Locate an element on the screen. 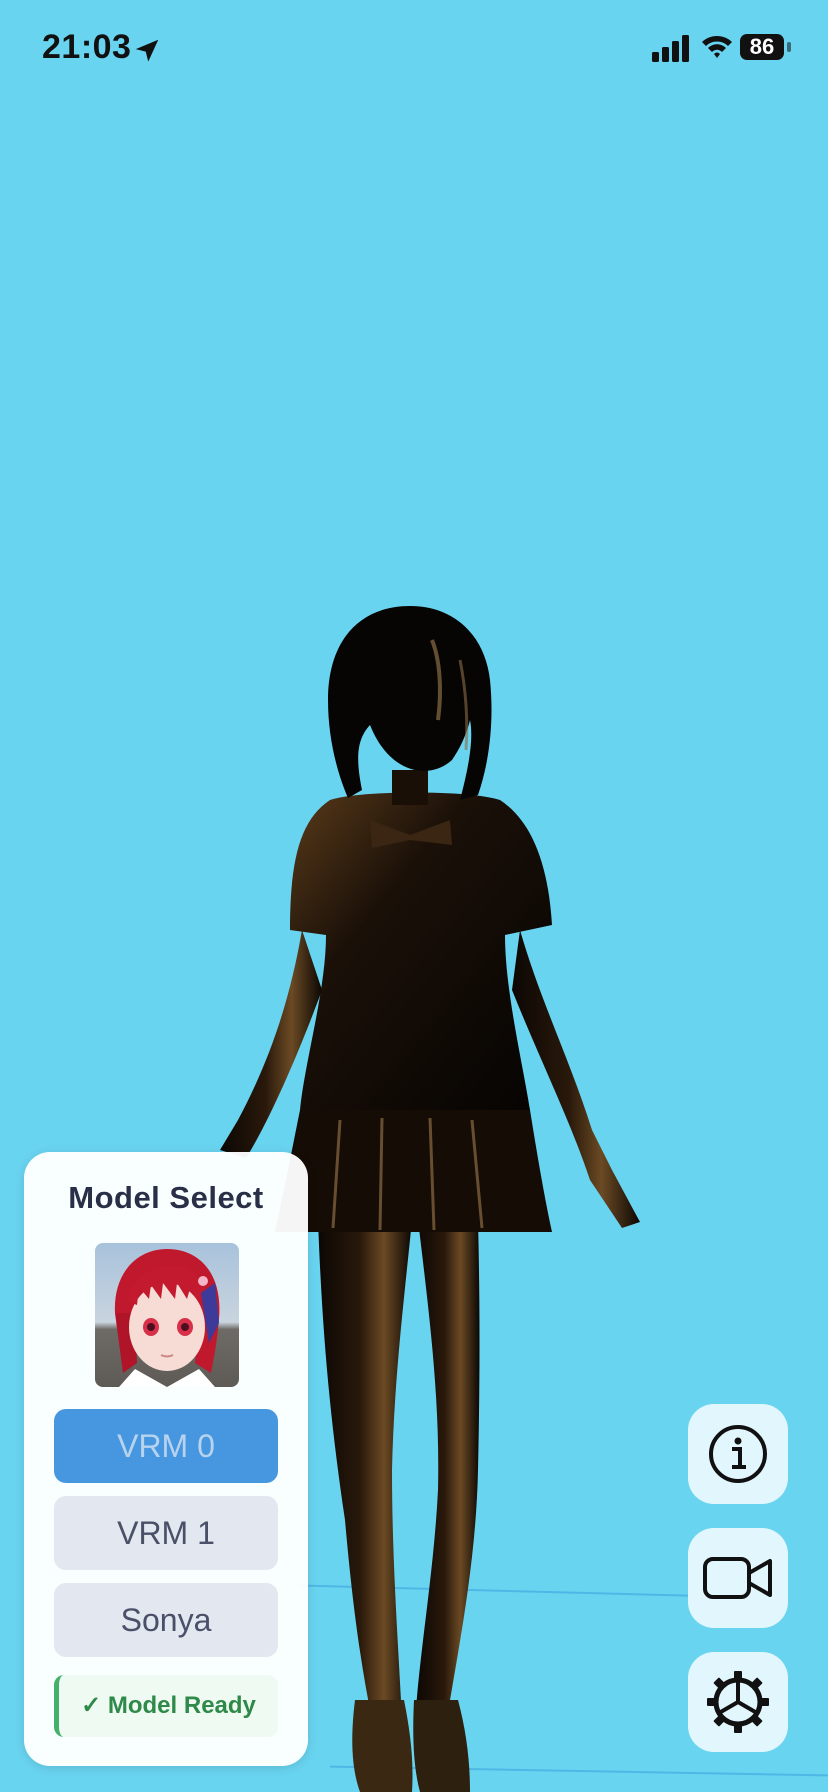 The height and width of the screenshot is (1792, 828). avatar-preview-thumbnail is located at coordinates (167, 1315).